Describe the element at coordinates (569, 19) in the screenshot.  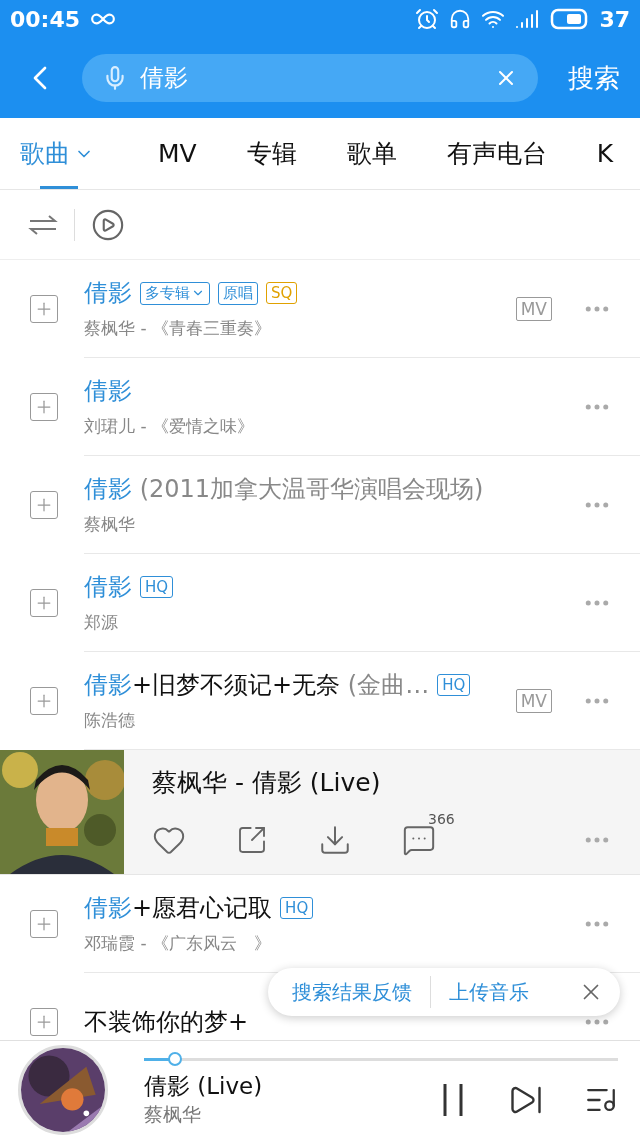
I see `battery-icon` at that location.